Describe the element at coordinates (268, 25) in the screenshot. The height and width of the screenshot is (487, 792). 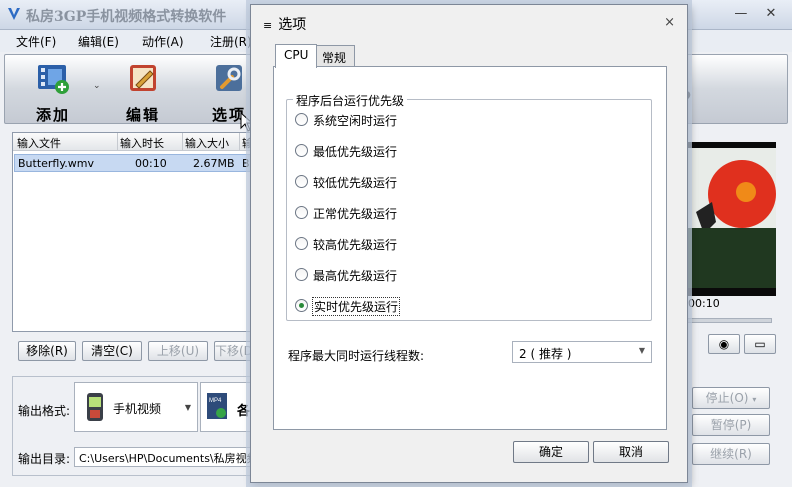
I see `dialog-menu-icon: ≡` at that location.